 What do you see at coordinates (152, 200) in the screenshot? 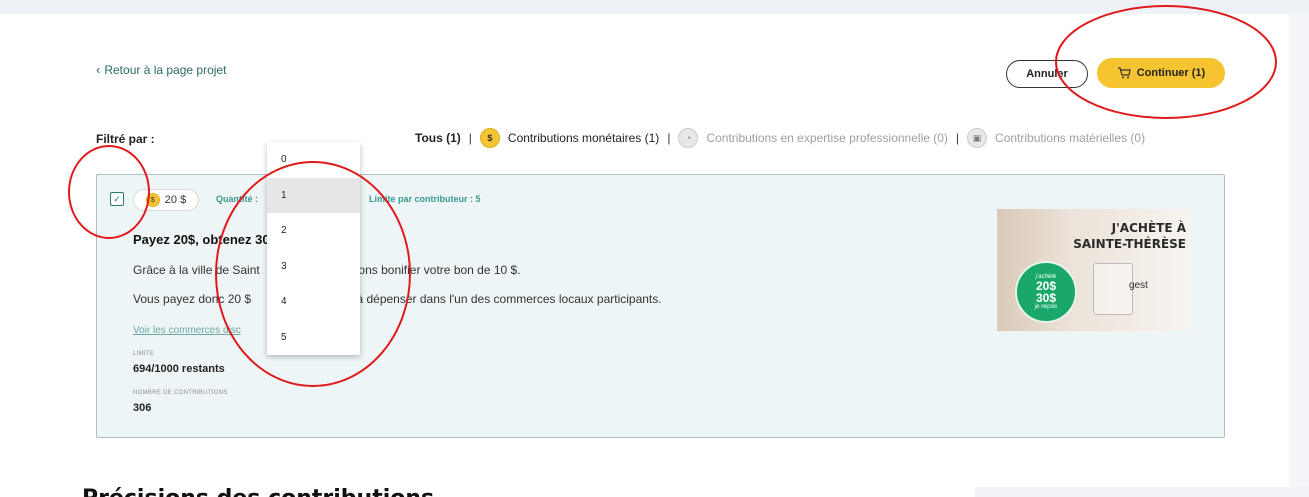
I see `coin-icon: $` at bounding box center [152, 200].